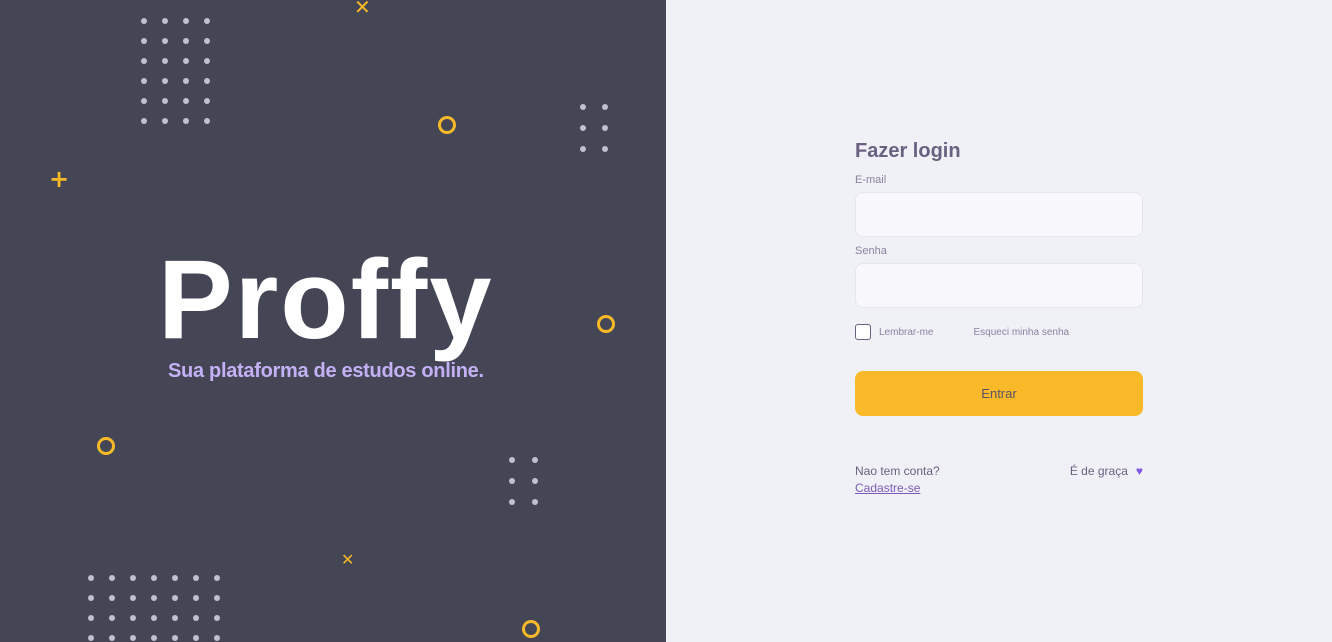  Describe the element at coordinates (1021, 332) in the screenshot. I see `forgot-password-link: Esqueci minha senha` at that location.